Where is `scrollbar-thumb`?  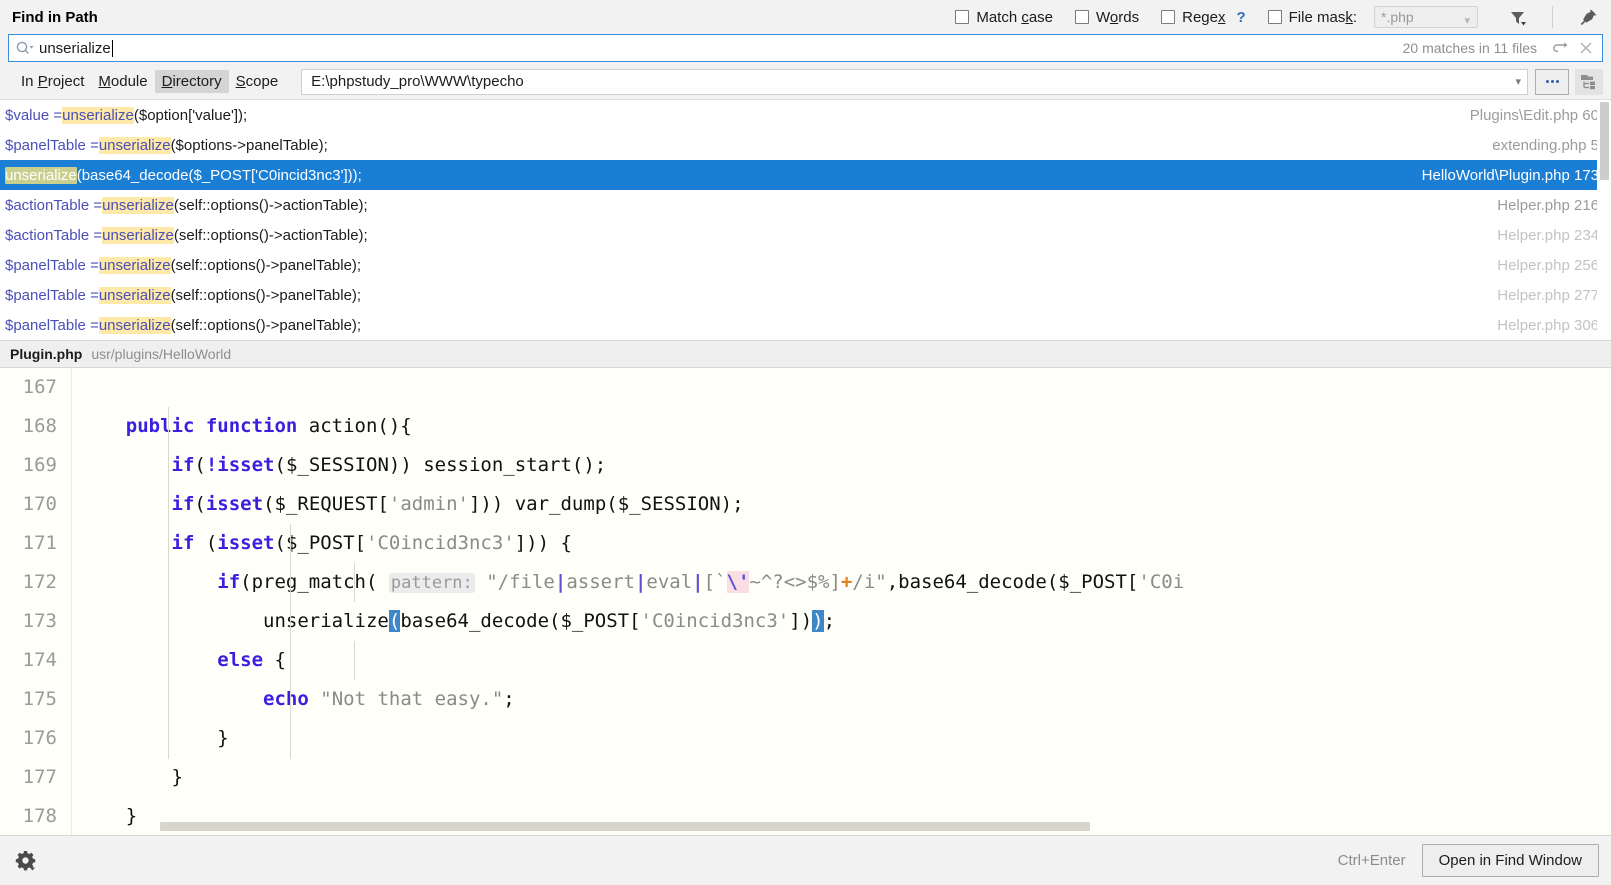
scrollbar-thumb is located at coordinates (1604, 141).